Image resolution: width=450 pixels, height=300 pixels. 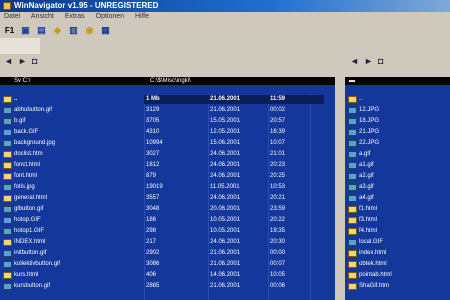 What do you see at coordinates (397, 132) in the screenshot?
I see `file-row: 21.JPG` at bounding box center [397, 132].